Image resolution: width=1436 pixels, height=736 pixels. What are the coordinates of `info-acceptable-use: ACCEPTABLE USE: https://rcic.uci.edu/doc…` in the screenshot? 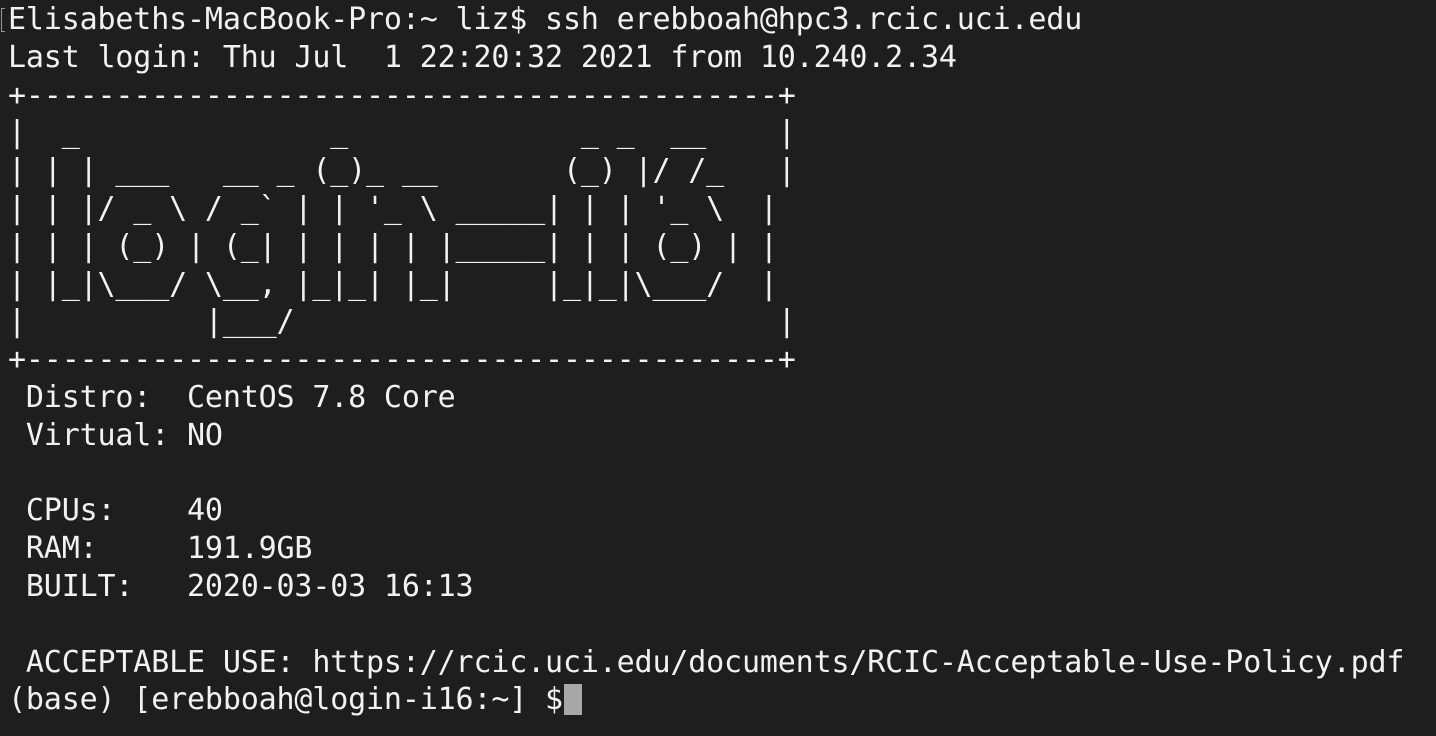 It's located at (706, 662).